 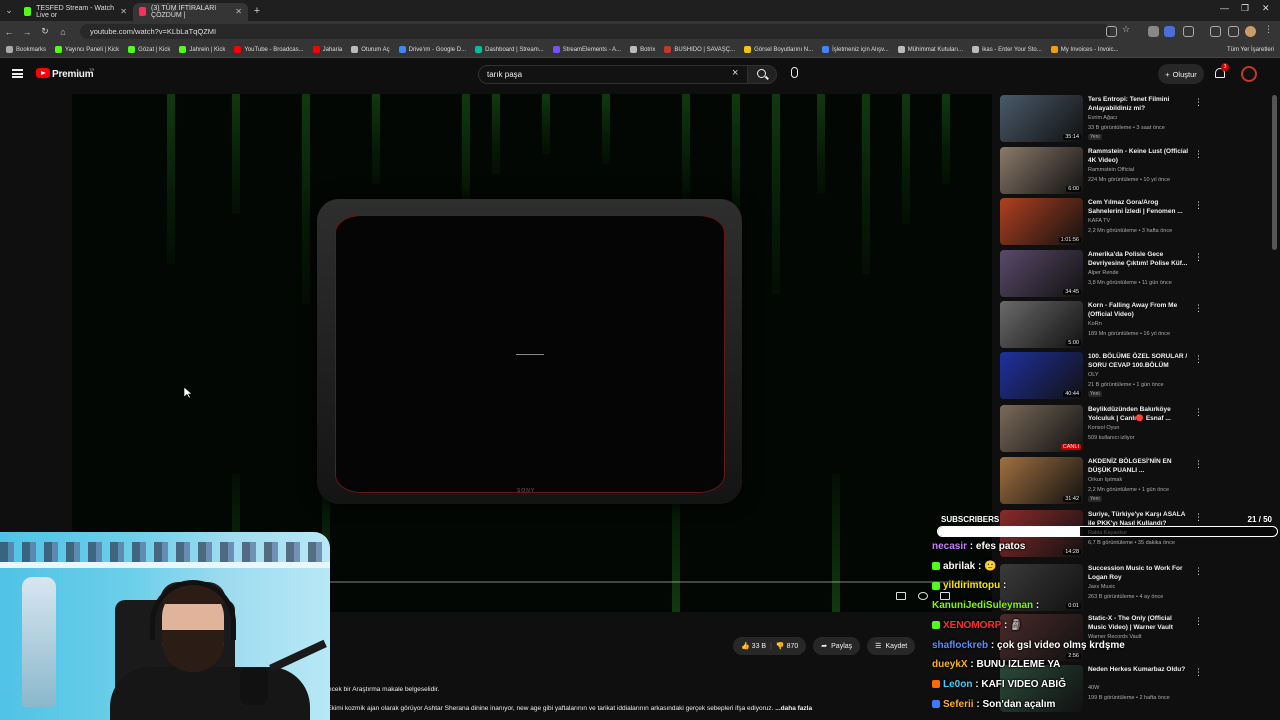 What do you see at coordinates (1250, 50) in the screenshot?
I see `all-bookmarks-button: Tüm Yer İşaretleri` at bounding box center [1250, 50].